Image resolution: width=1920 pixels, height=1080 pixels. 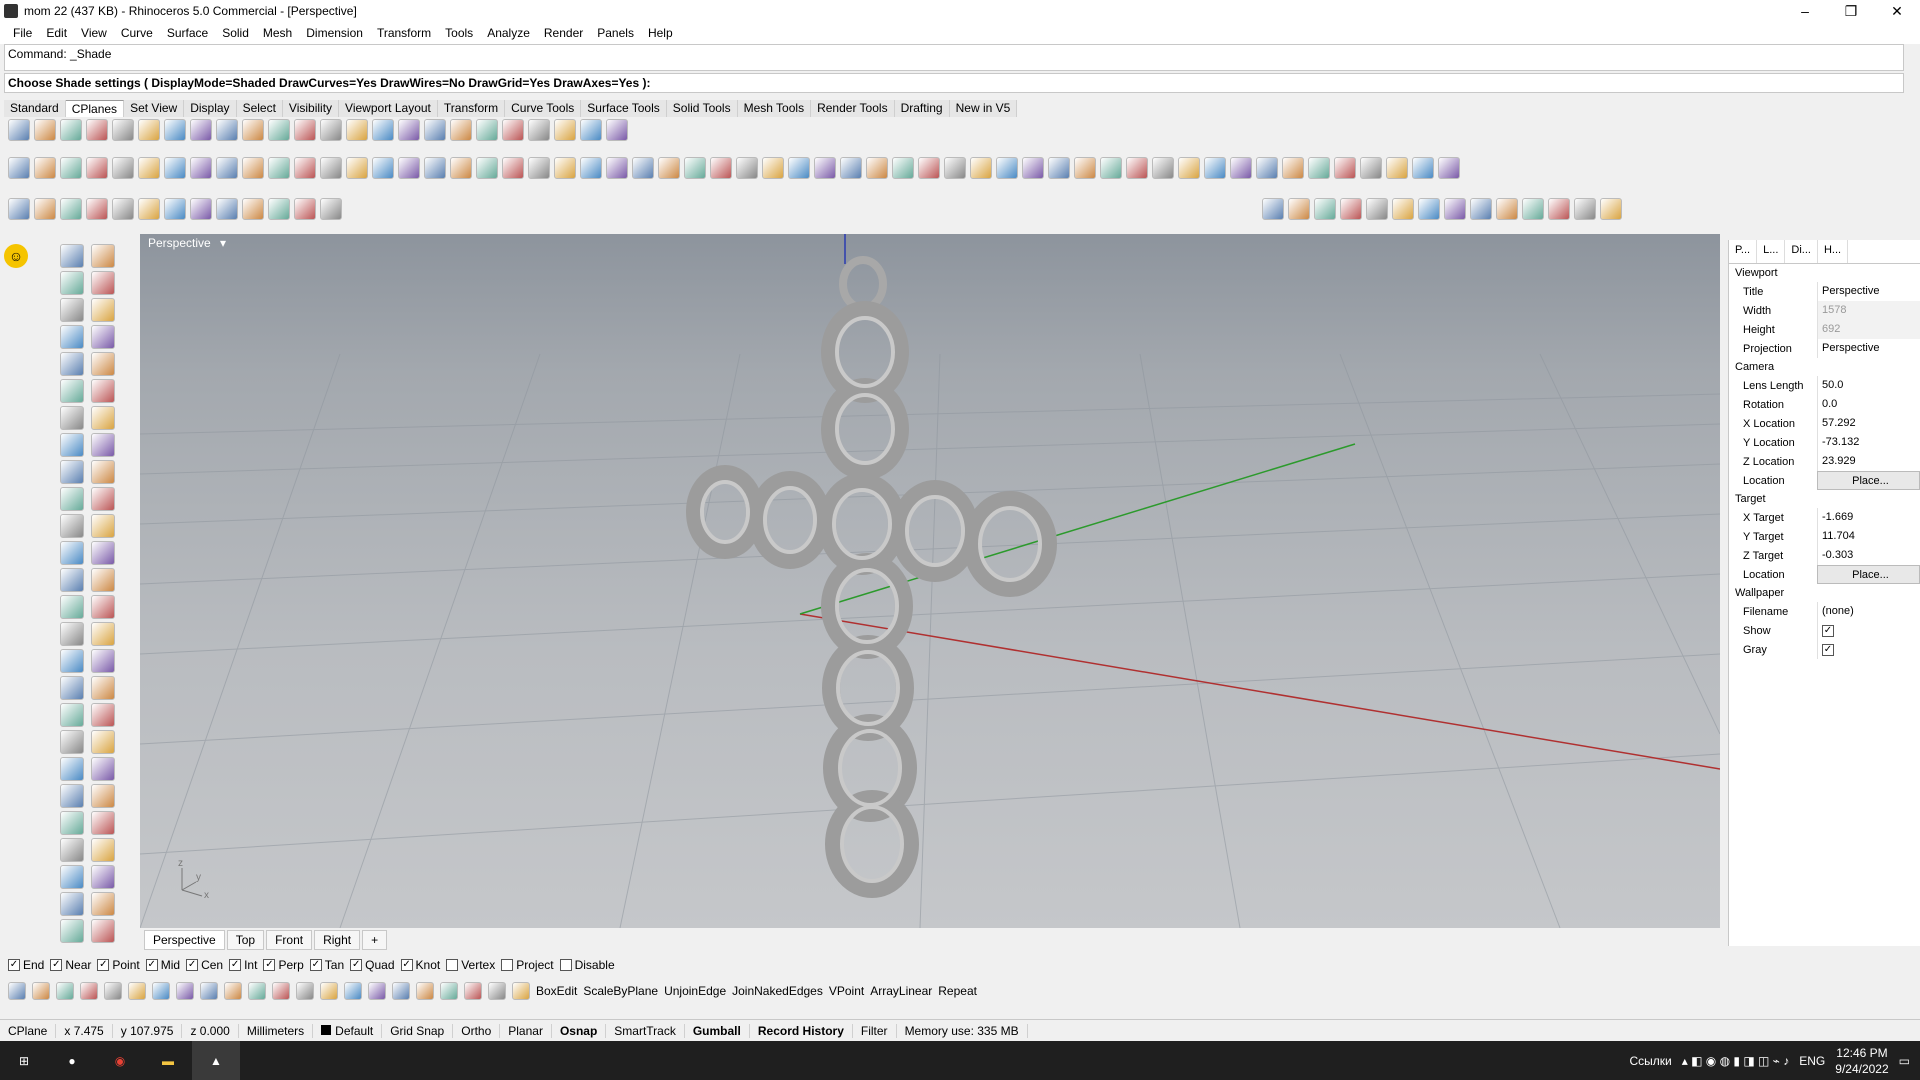 What do you see at coordinates (72, 499) in the screenshot?
I see `left-tool-19-icon` at bounding box center [72, 499].